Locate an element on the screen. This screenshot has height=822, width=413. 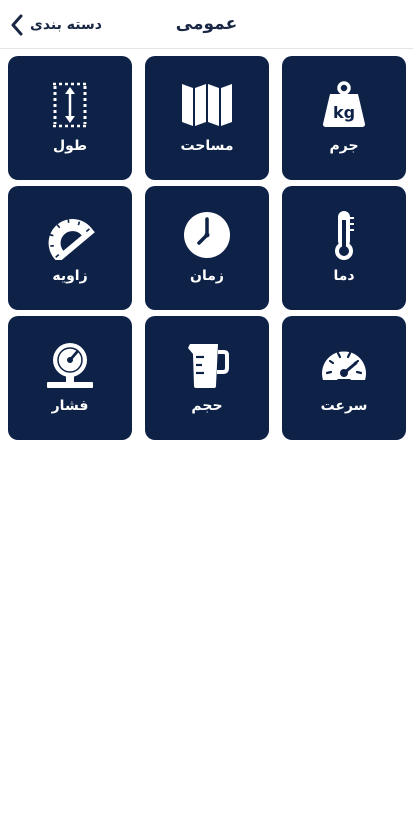
tile-speed: سرعت is located at coordinates (344, 378).